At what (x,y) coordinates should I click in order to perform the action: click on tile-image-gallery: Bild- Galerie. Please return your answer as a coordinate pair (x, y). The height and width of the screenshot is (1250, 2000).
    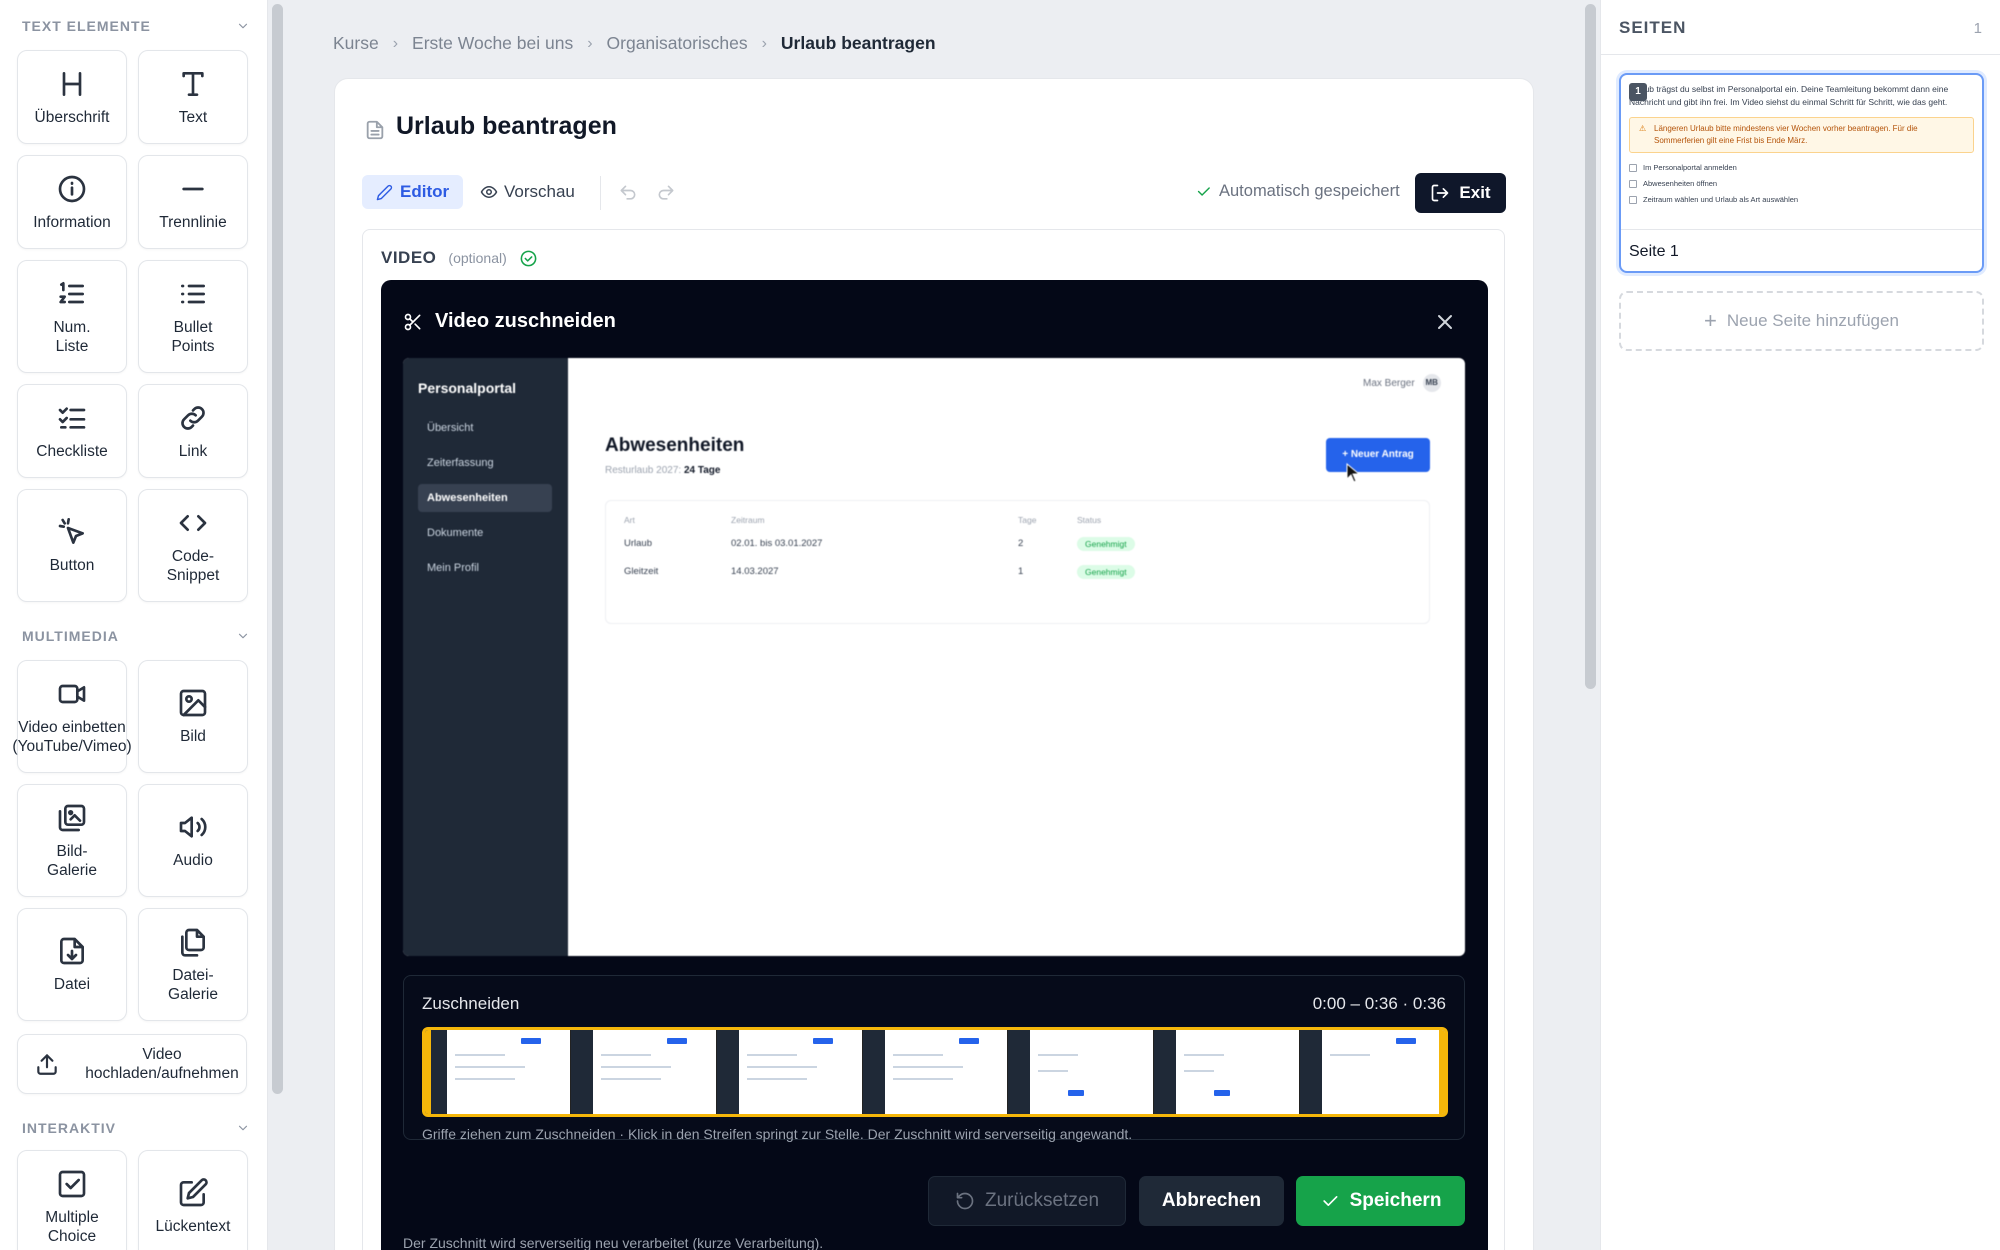
    Looking at the image, I should click on (72, 840).